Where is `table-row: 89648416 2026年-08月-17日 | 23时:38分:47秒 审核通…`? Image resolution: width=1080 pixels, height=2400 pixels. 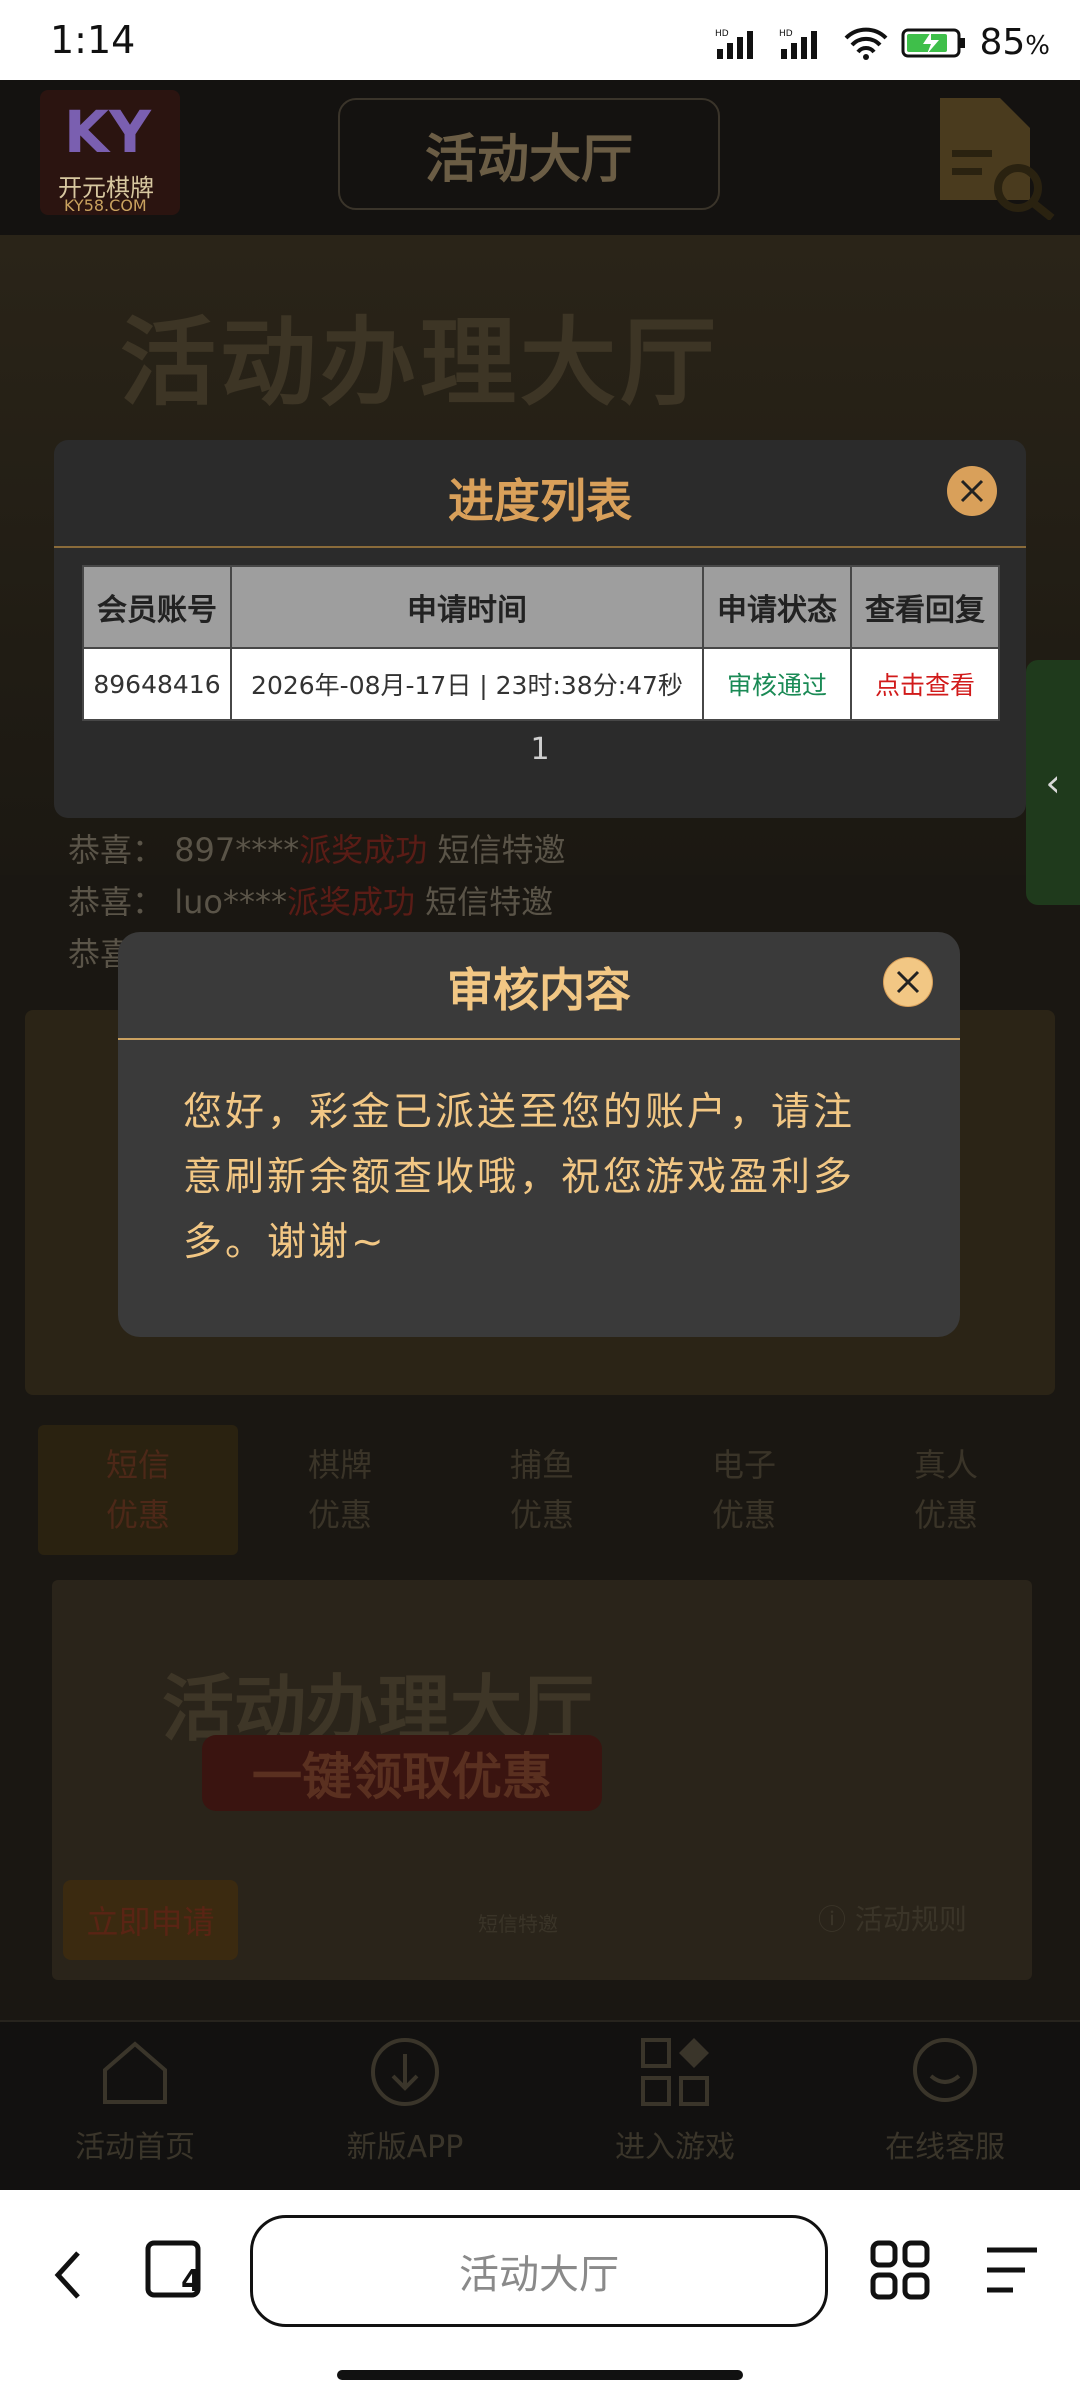 table-row: 89648416 2026年-08月-17日 | 23时:38分:47秒 审核通… is located at coordinates (541, 684).